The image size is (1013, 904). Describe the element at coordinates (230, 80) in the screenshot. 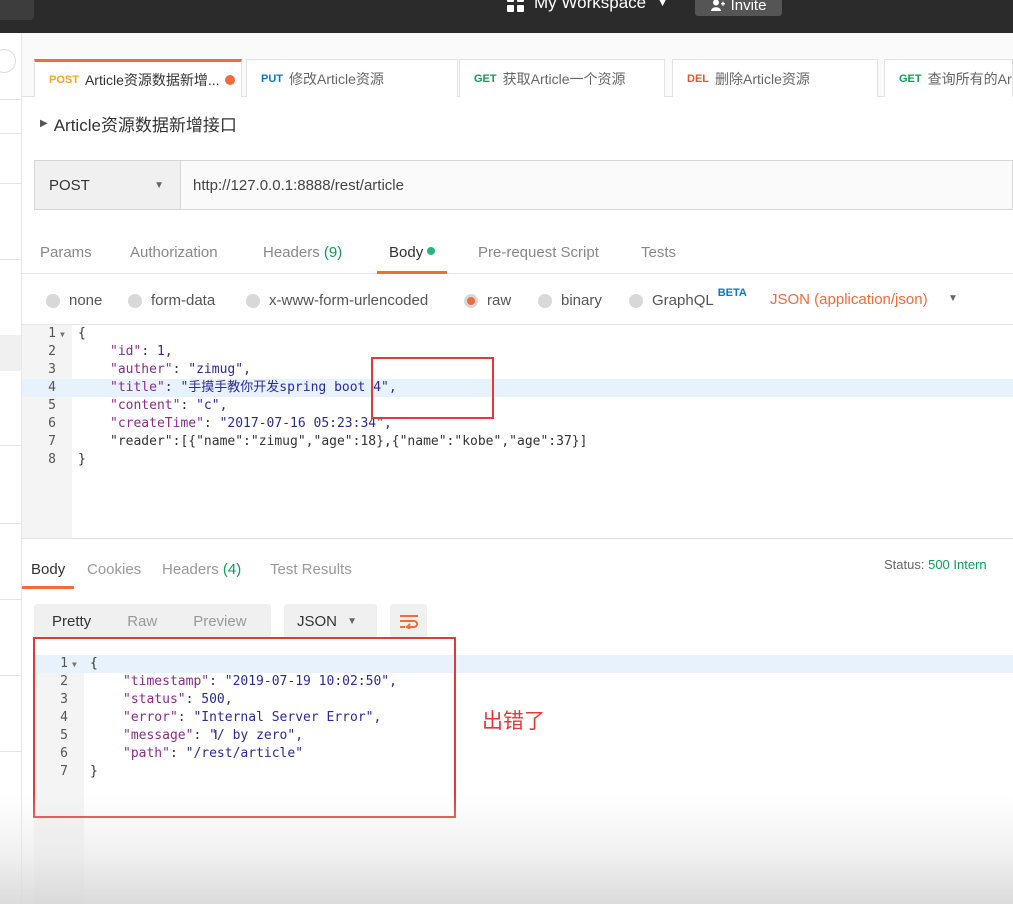

I see `unsaved-dot-icon` at that location.